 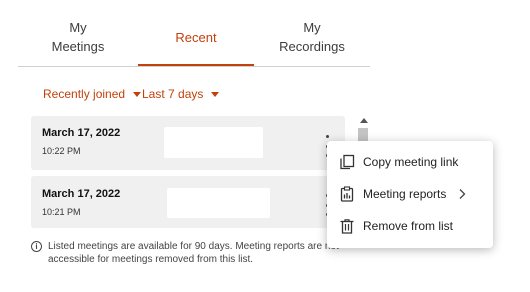 I want to click on menu-item-label: Meeting reports, so click(x=405, y=194).